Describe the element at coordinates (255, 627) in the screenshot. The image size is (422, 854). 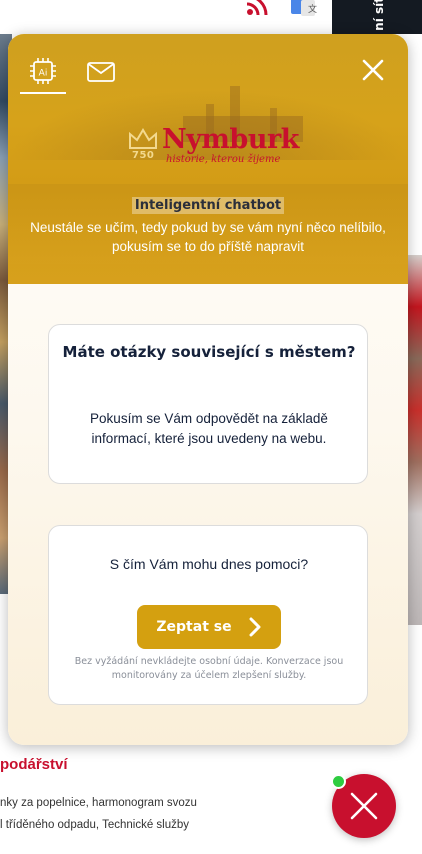
I see `chevron-right-icon` at that location.